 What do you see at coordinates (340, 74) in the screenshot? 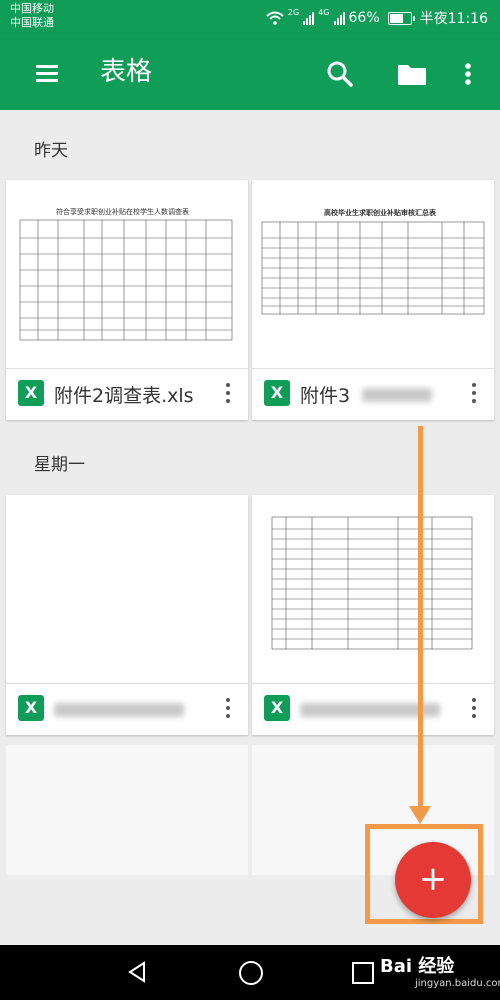
I see `search-icon` at bounding box center [340, 74].